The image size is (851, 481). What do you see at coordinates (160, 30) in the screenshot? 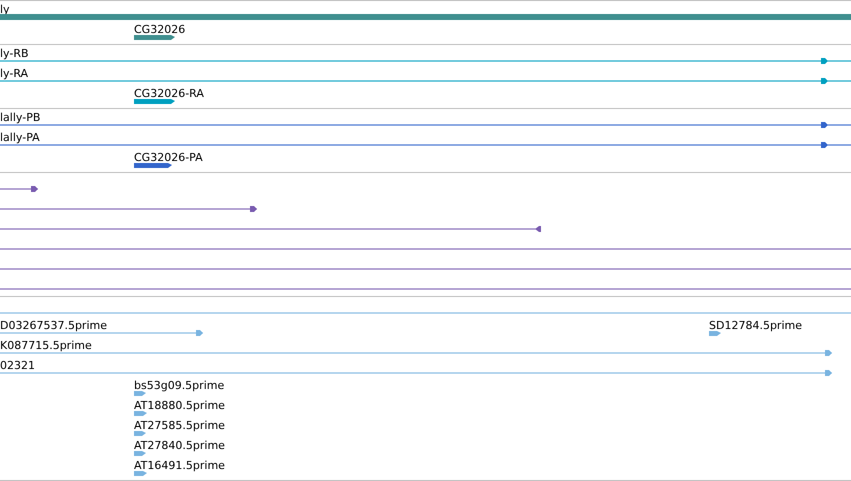
I see `feature-label: CG32026` at bounding box center [160, 30].